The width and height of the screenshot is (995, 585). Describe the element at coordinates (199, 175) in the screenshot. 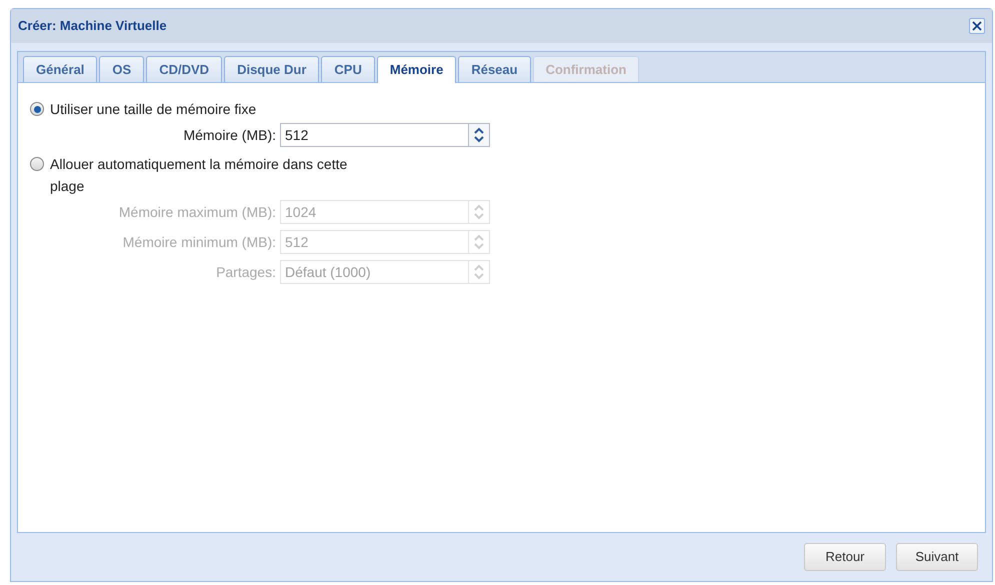

I see `radio-label: Allouer automatiquement la mémoire dans cette plage` at that location.